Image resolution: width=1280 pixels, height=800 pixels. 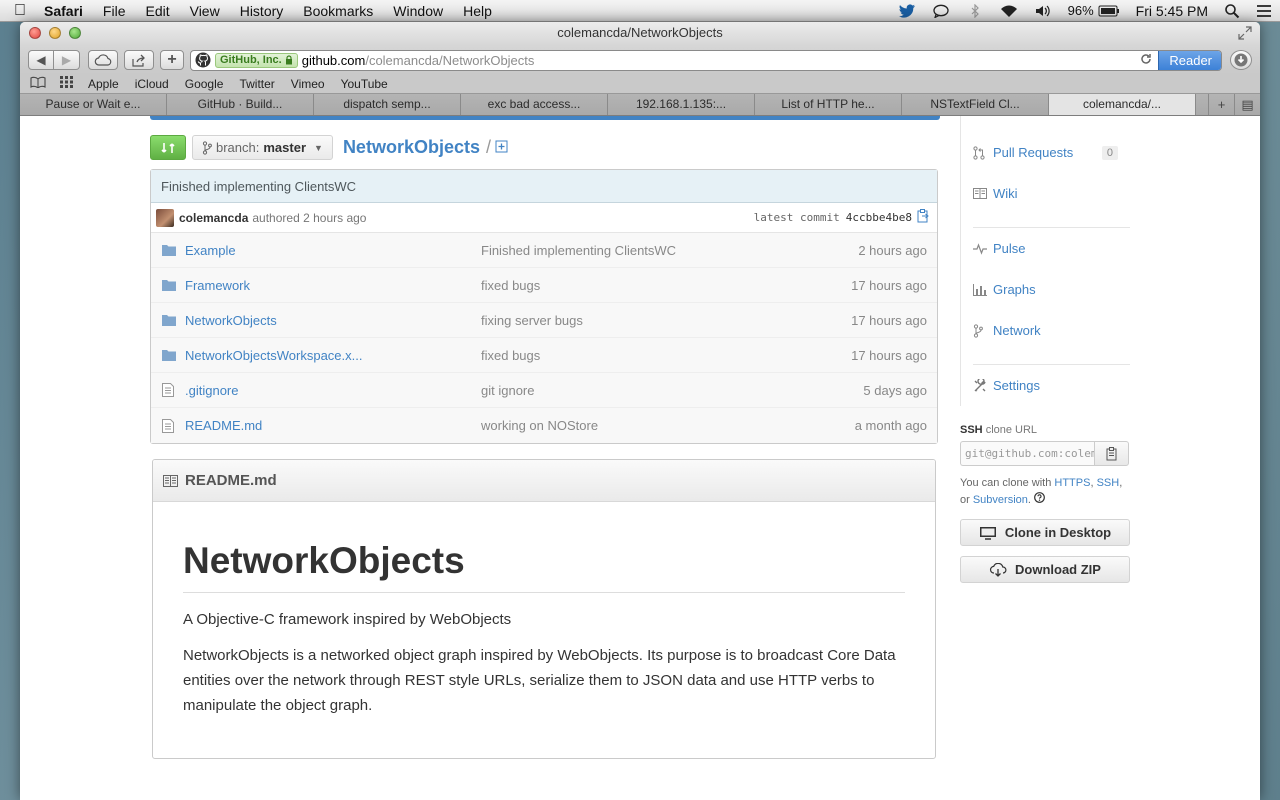 What do you see at coordinates (907, 10) in the screenshot?
I see `twitter-icon` at bounding box center [907, 10].